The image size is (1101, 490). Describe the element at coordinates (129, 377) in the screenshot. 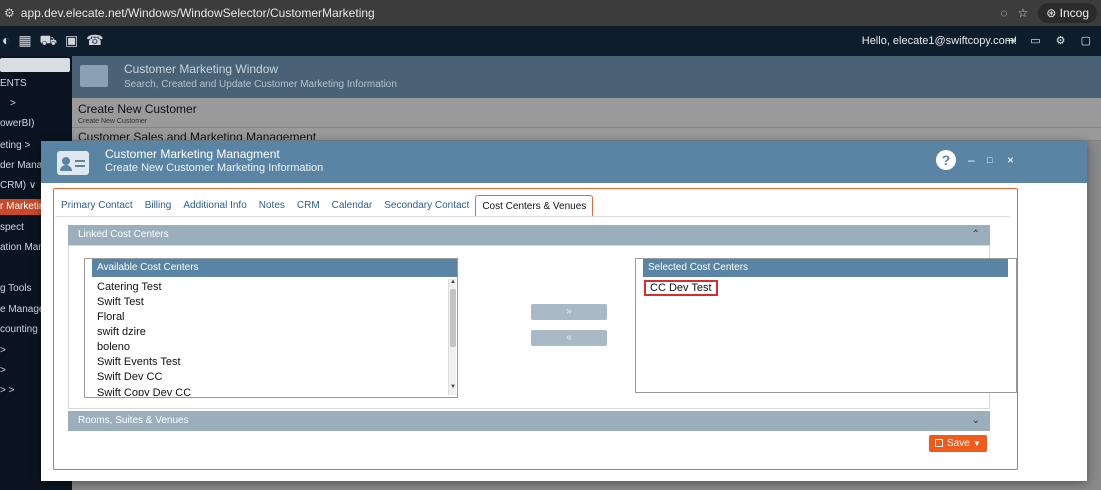

I see `list-item: Swift Dev CC` at that location.